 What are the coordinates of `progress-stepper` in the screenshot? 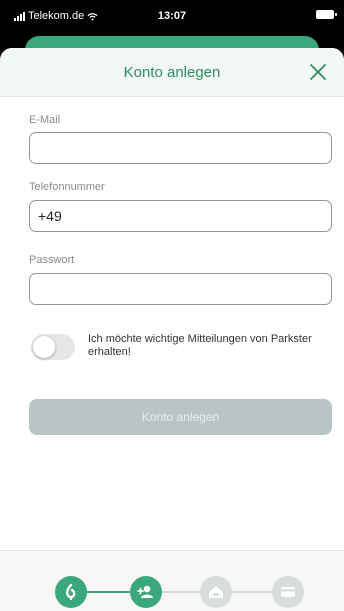 It's located at (172, 580).